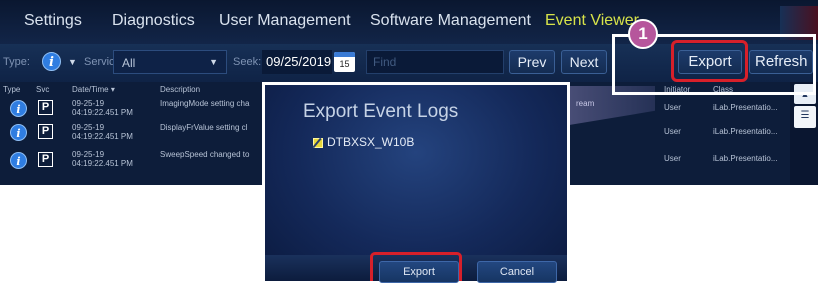 The width and height of the screenshot is (818, 283). What do you see at coordinates (153, 21) in the screenshot?
I see `nav-tab-diagnostics: Diagnostics` at bounding box center [153, 21].